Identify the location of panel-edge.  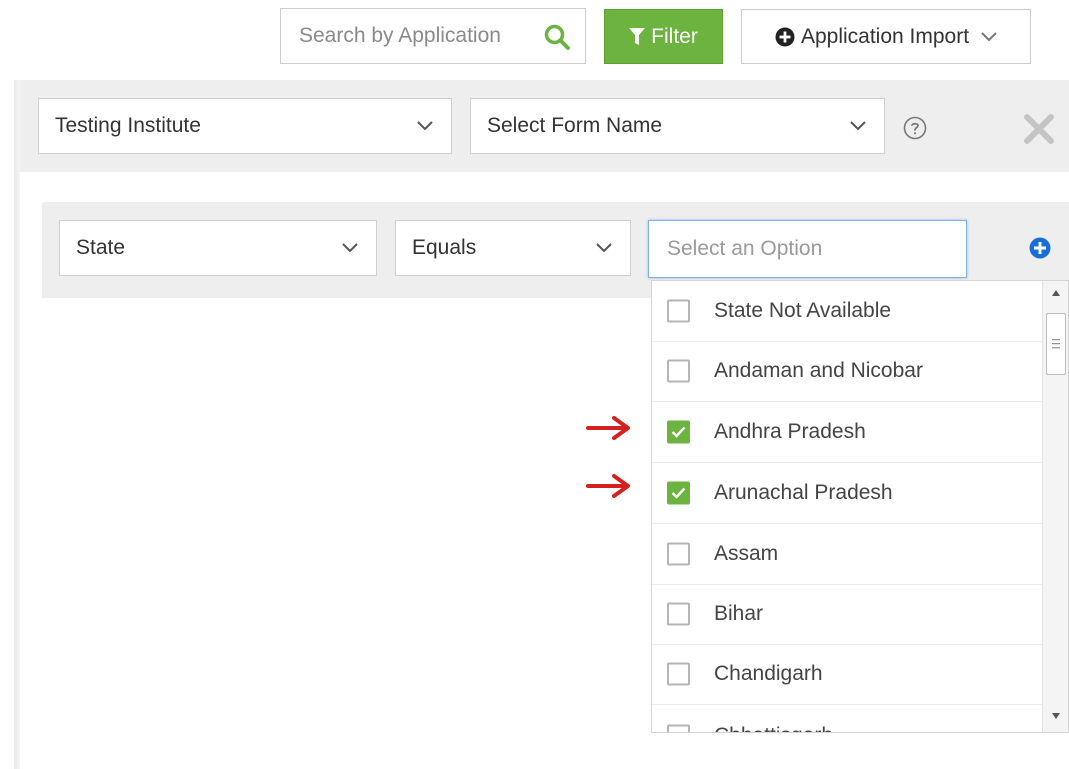
(17, 424).